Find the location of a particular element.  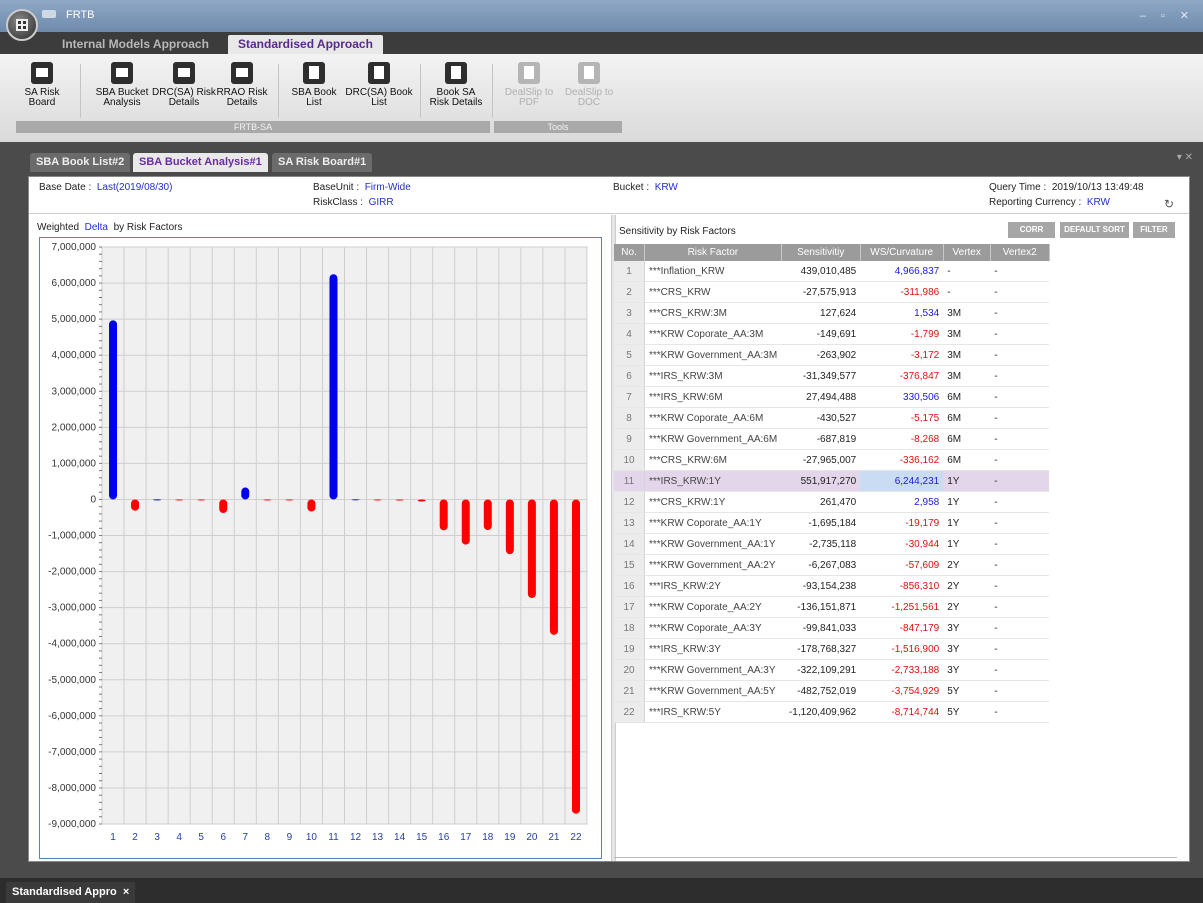

doc-tab-sa-risk-board: SA Risk Board#1 is located at coordinates (322, 162).